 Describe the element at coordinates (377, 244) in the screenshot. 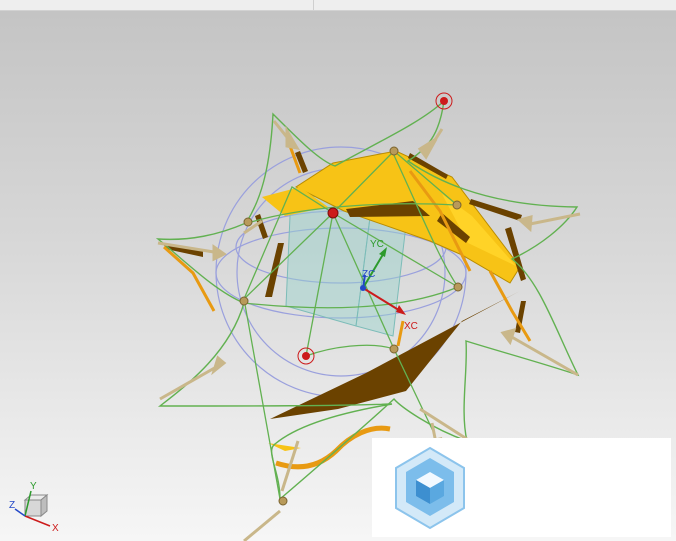

I see `yc-label: YC` at that location.